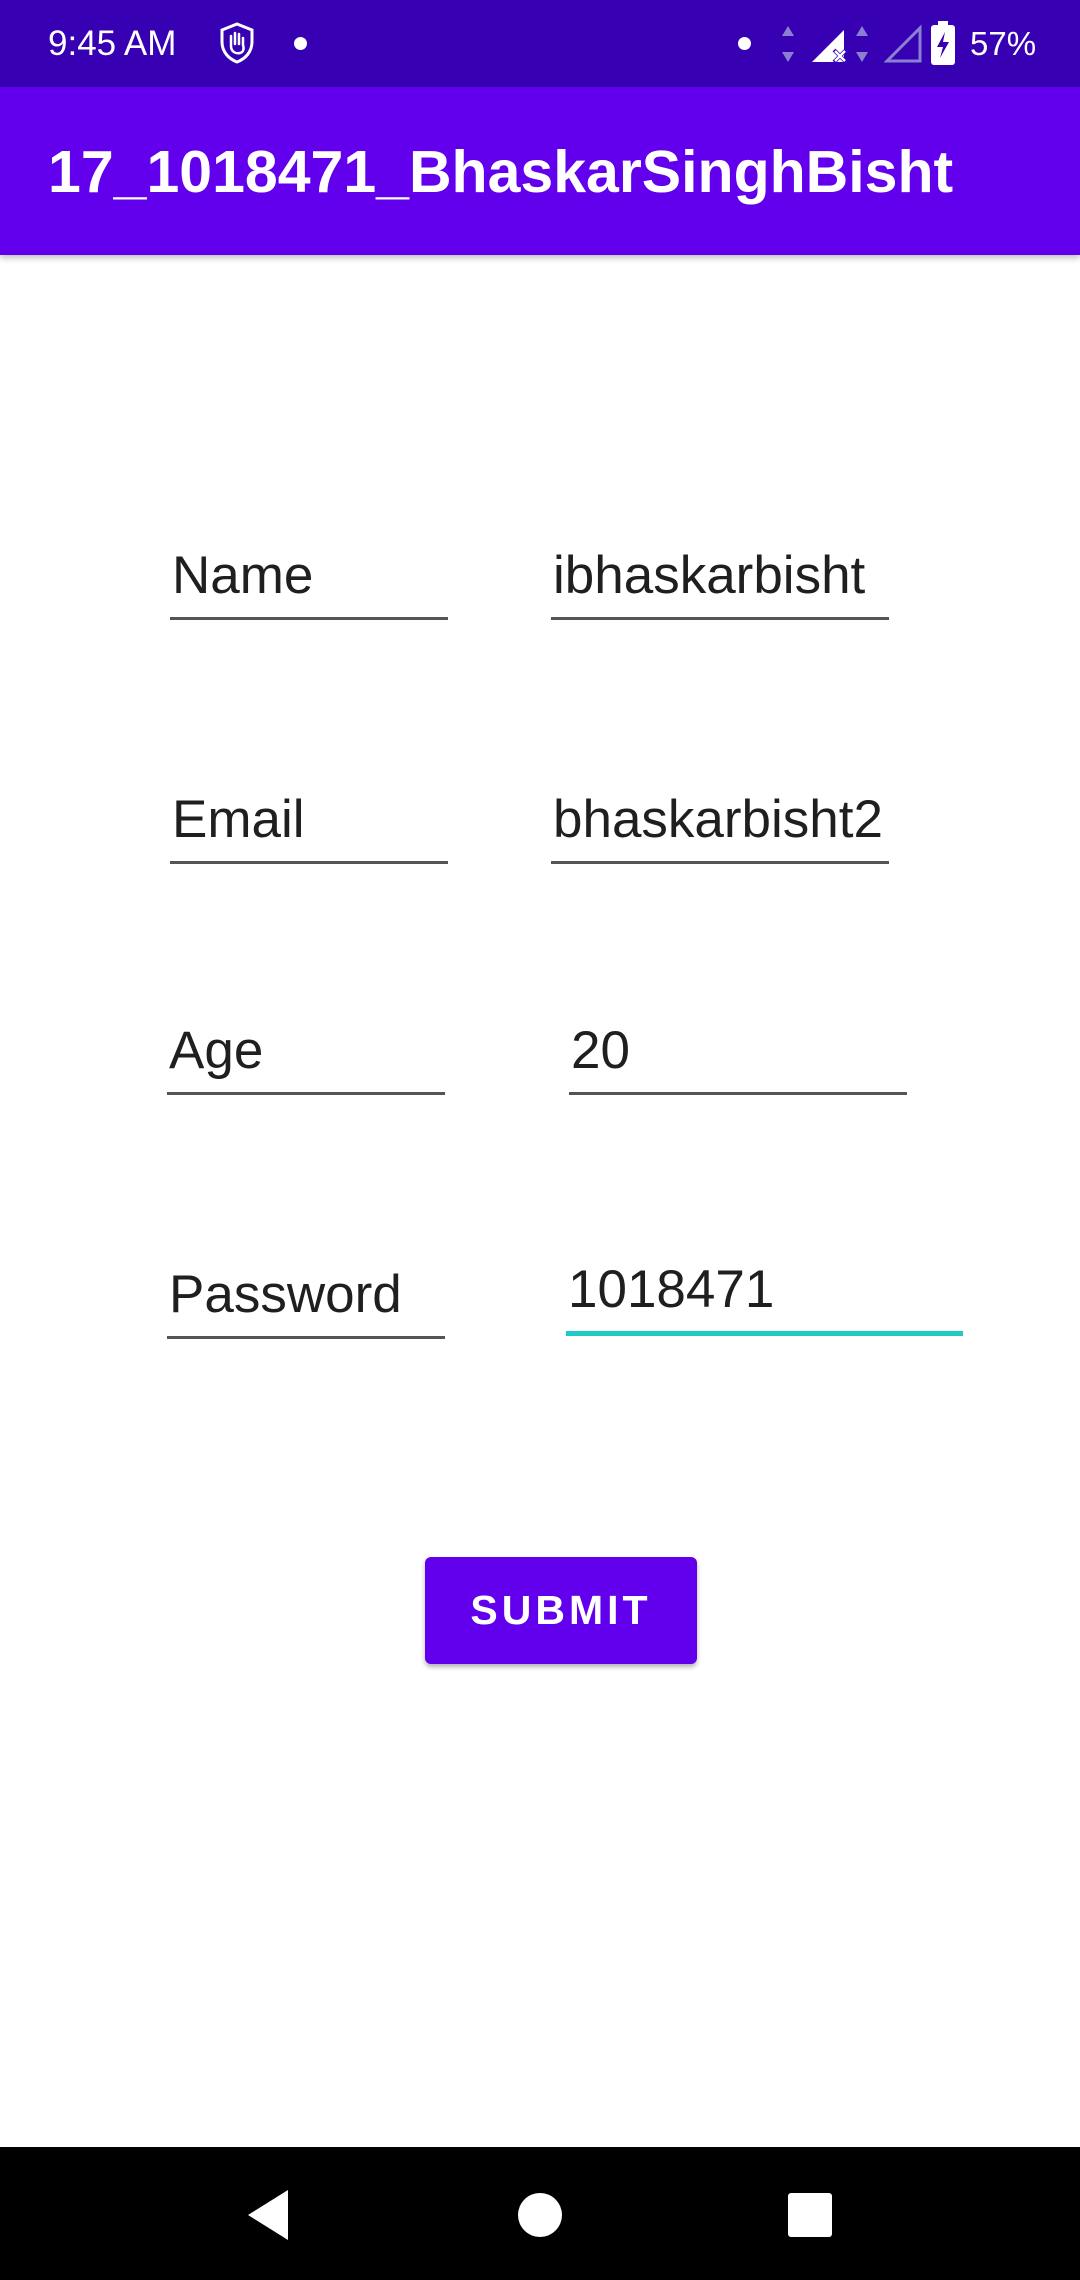  Describe the element at coordinates (300, 43) in the screenshot. I see `notification-dot-icon` at that location.